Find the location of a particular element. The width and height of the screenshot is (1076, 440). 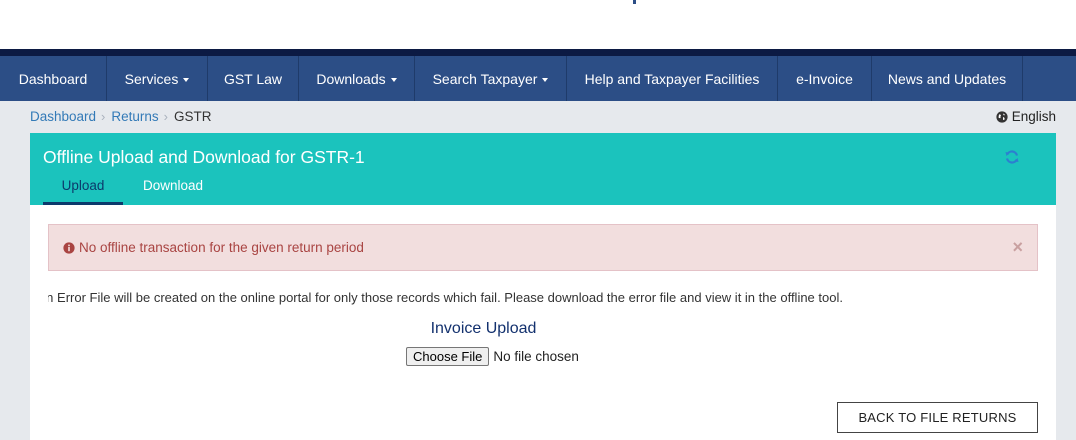

breadcrumb-dashboard: Dashboard is located at coordinates (63, 116).